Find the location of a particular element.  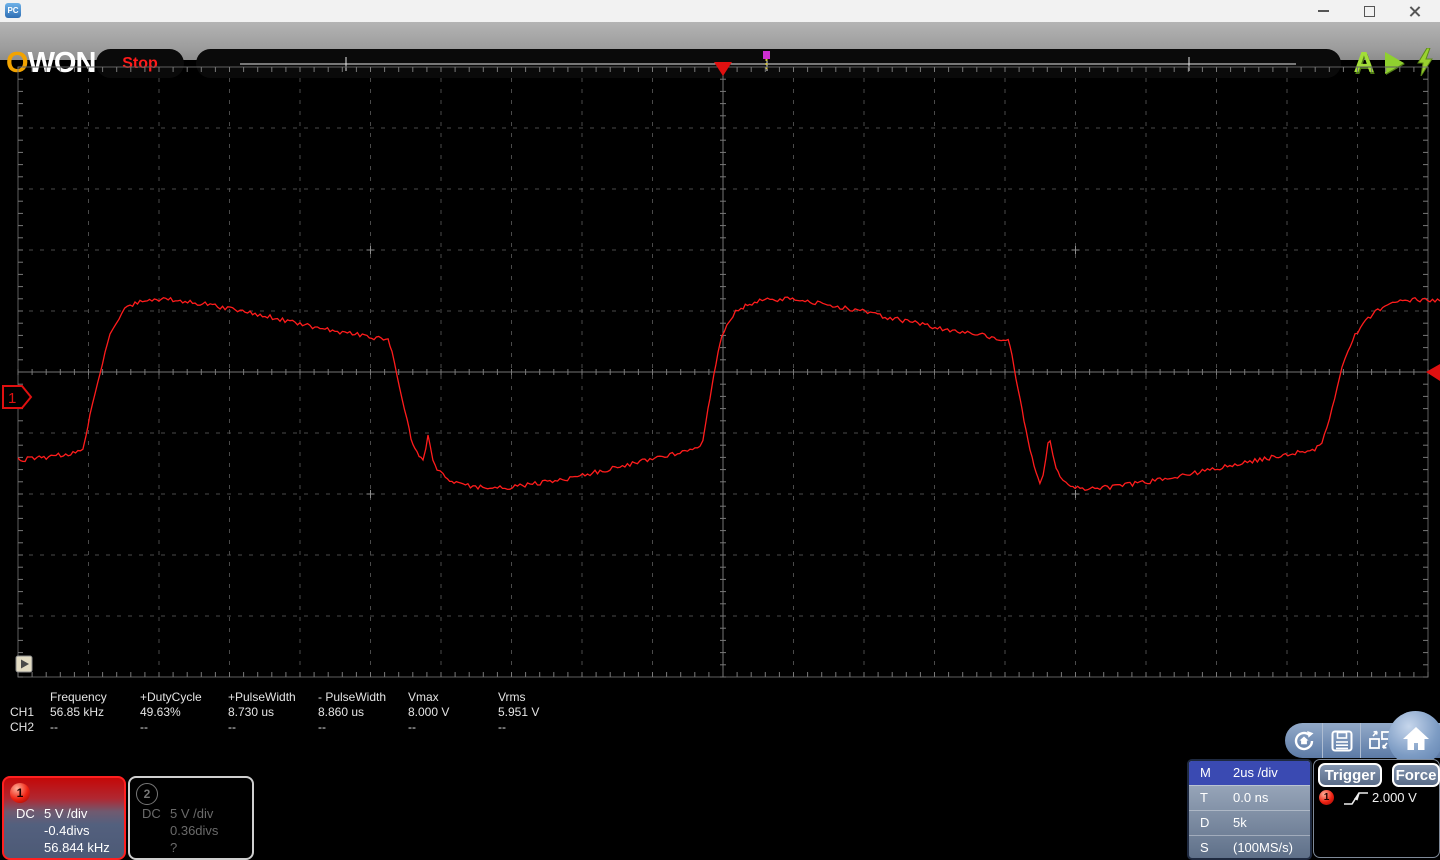

timebase-row-d: D 5k is located at coordinates (1249, 822).